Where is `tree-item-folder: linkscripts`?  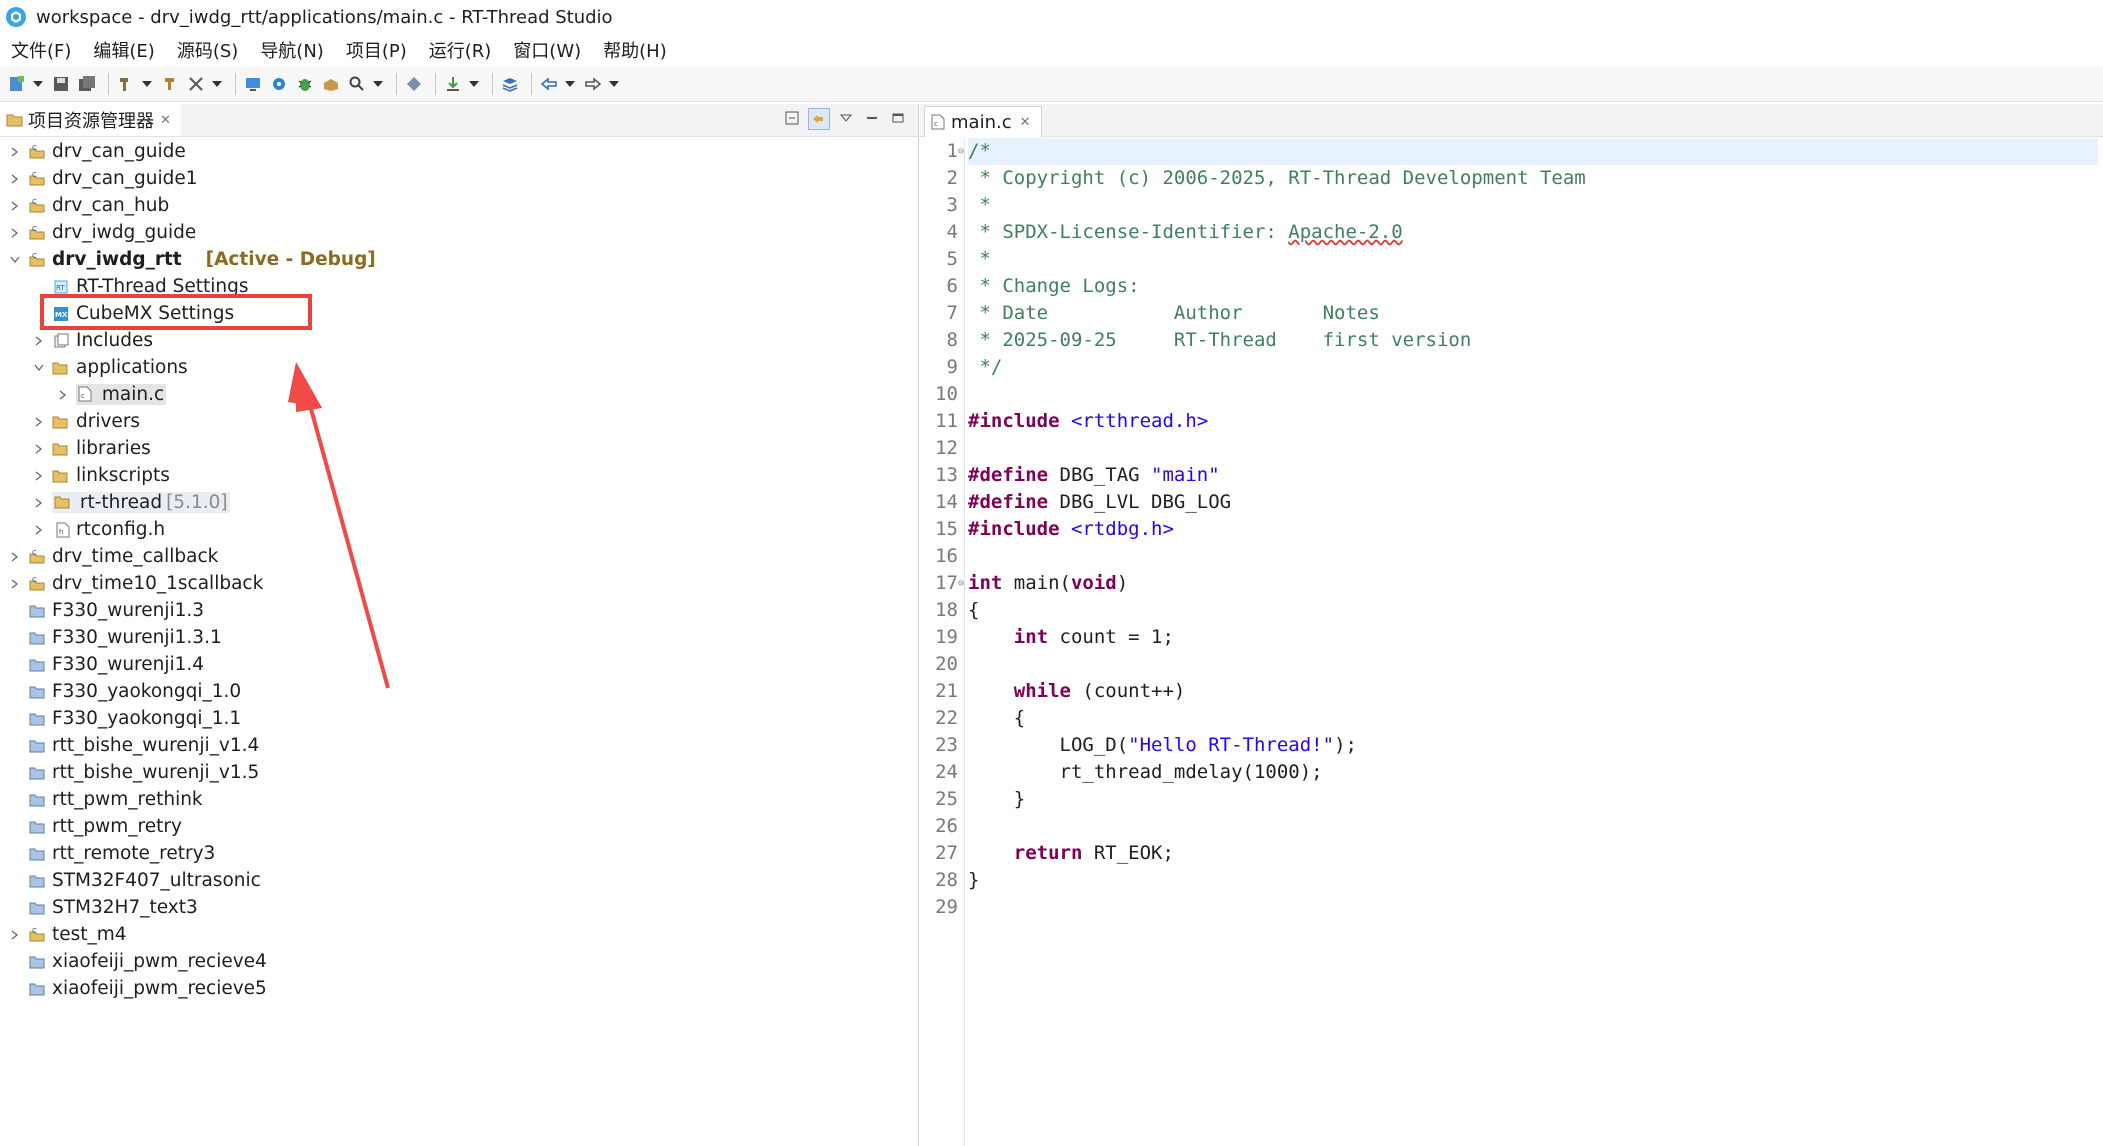
tree-item-folder: linkscripts is located at coordinates (459, 475).